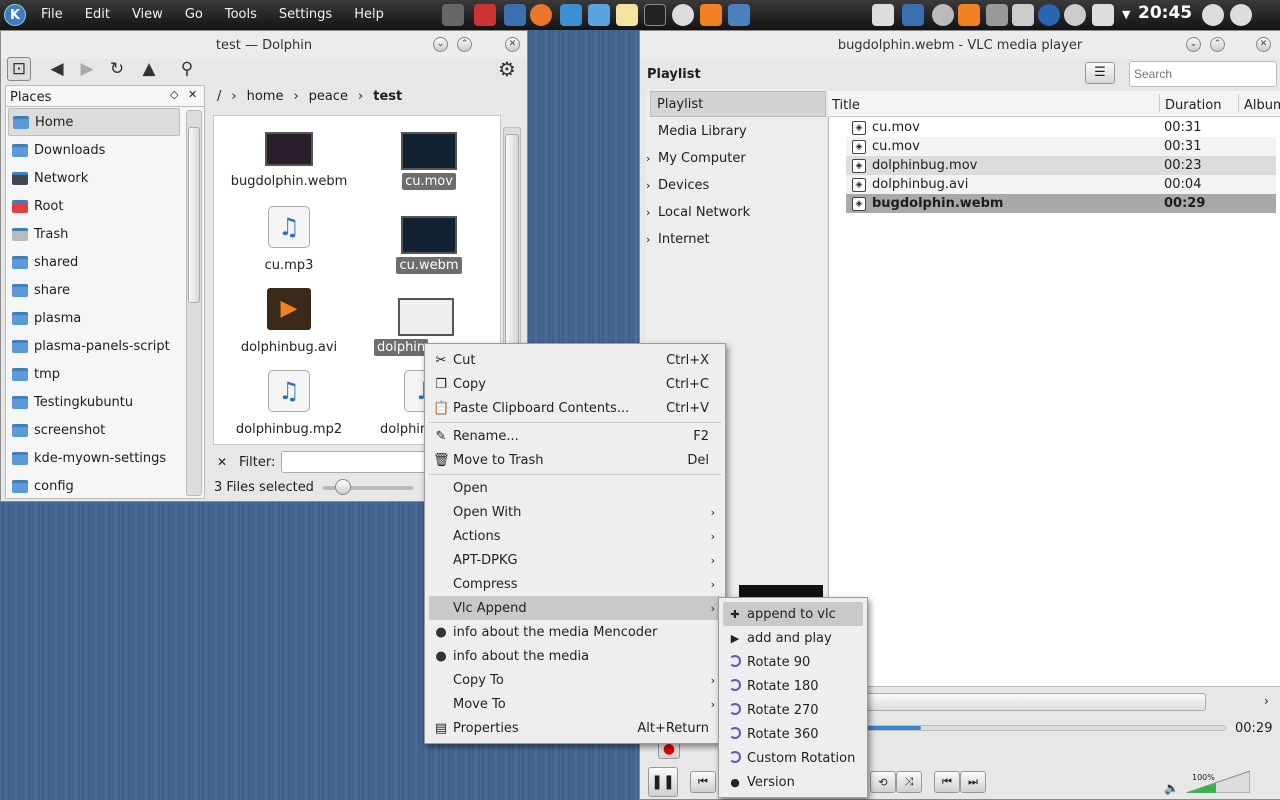 This screenshot has height=800, width=1280. Describe the element at coordinates (541, 15) in the screenshot. I see `firefox-icon` at that location.